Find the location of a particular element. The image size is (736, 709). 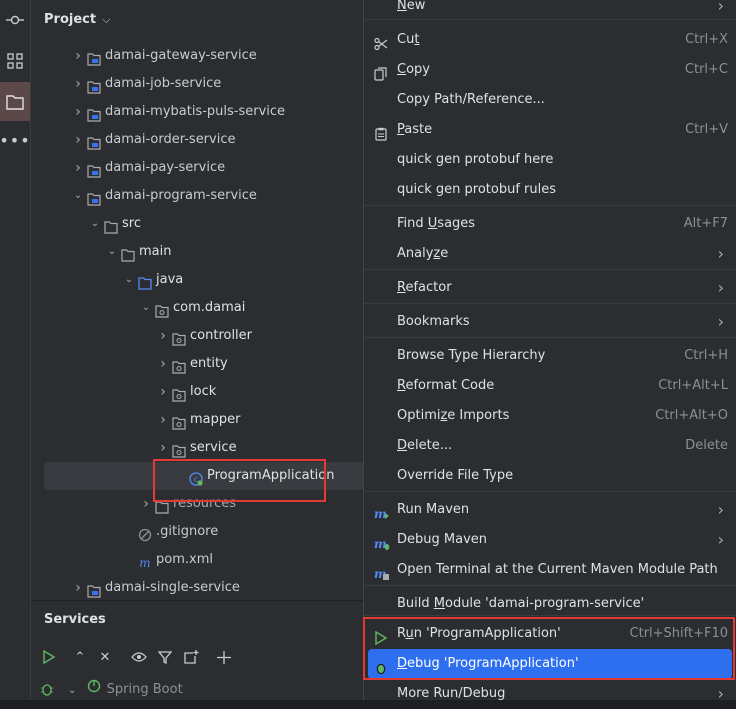

services-tree-item-label: Spring Boot is located at coordinates (144, 689).